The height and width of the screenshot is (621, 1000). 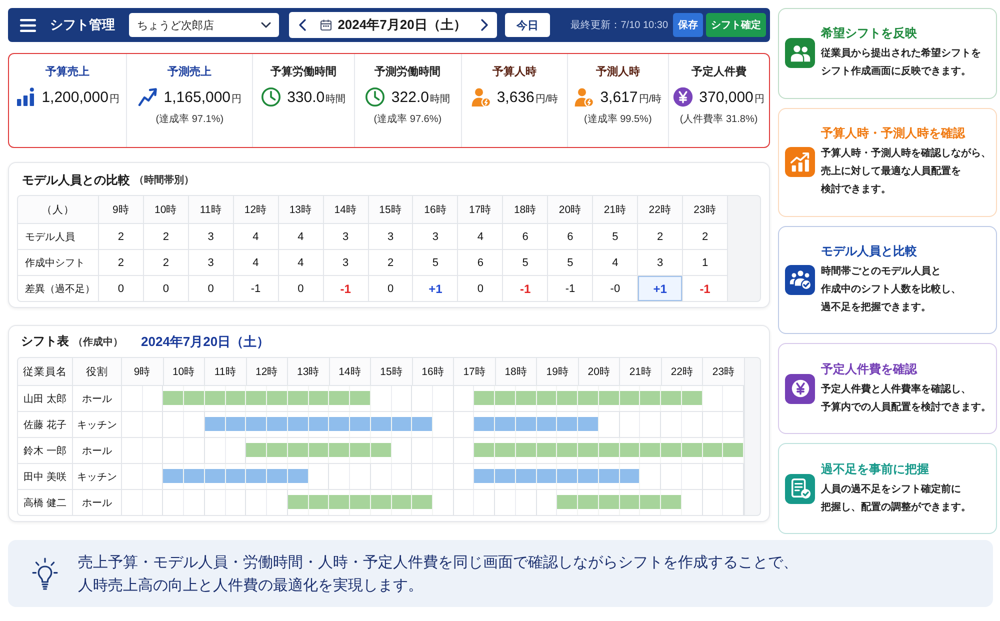 I want to click on feature-title: 過不足を事前に把握, so click(x=875, y=468).